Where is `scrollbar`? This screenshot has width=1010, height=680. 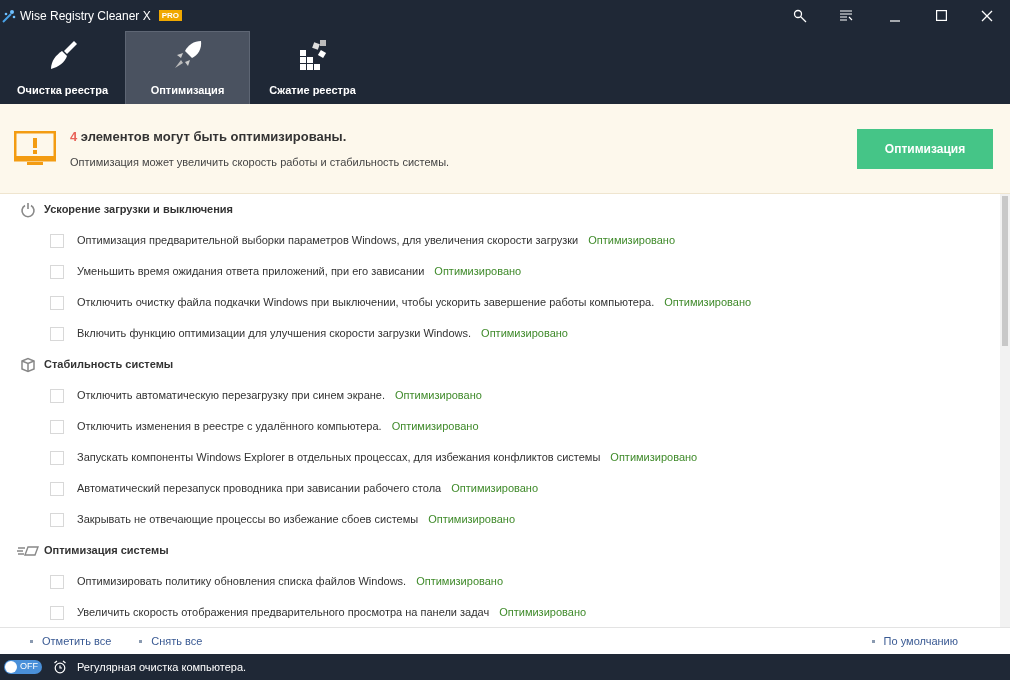
scrollbar is located at coordinates (1005, 410).